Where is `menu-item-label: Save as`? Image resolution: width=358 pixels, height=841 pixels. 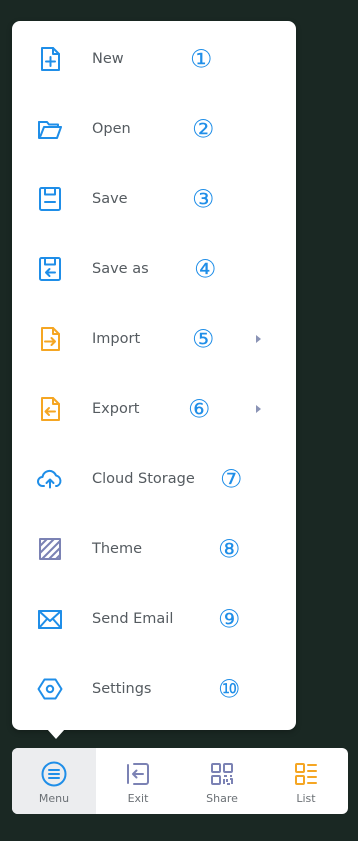 menu-item-label: Save as is located at coordinates (120, 269).